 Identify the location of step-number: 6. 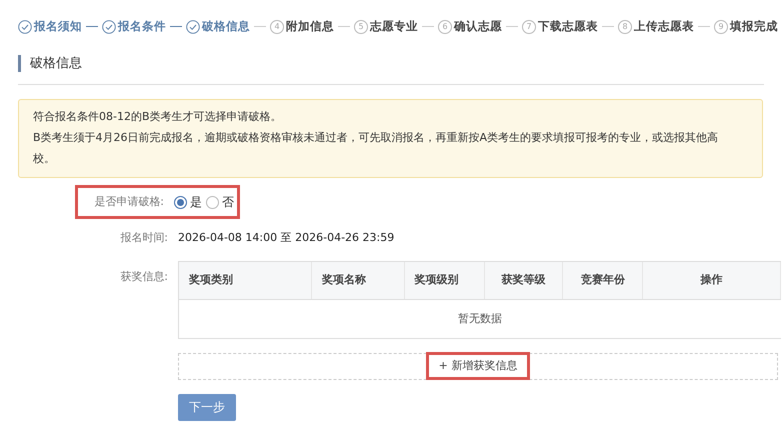
(445, 27).